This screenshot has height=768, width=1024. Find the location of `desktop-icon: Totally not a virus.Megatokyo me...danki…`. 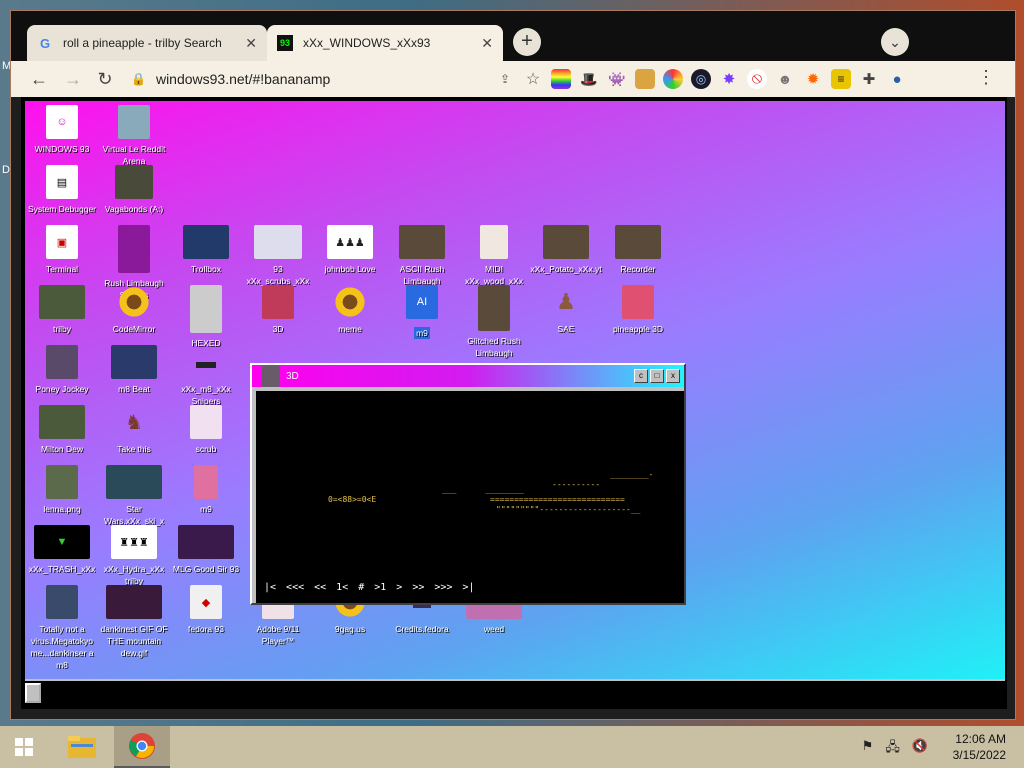

desktop-icon: Totally not a virus.Megatokyo me...danki… is located at coordinates (62, 628).